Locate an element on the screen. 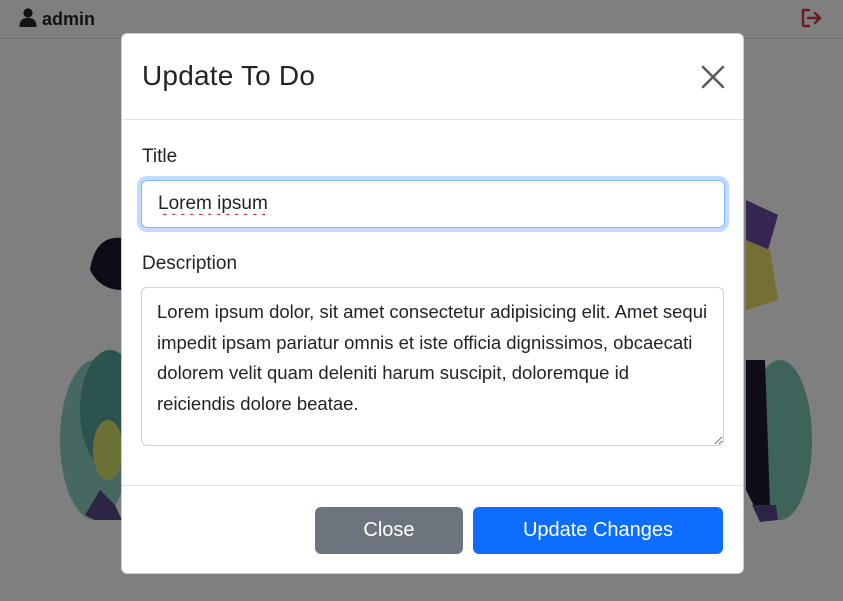 This screenshot has width=843, height=601. title-input is located at coordinates (433, 204).